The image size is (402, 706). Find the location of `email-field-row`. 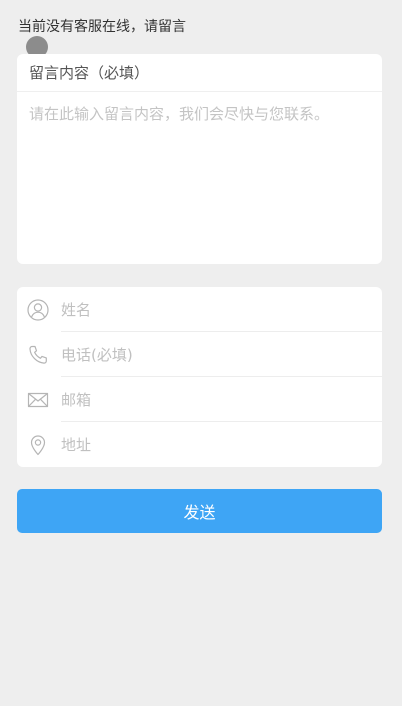

email-field-row is located at coordinates (199, 399).